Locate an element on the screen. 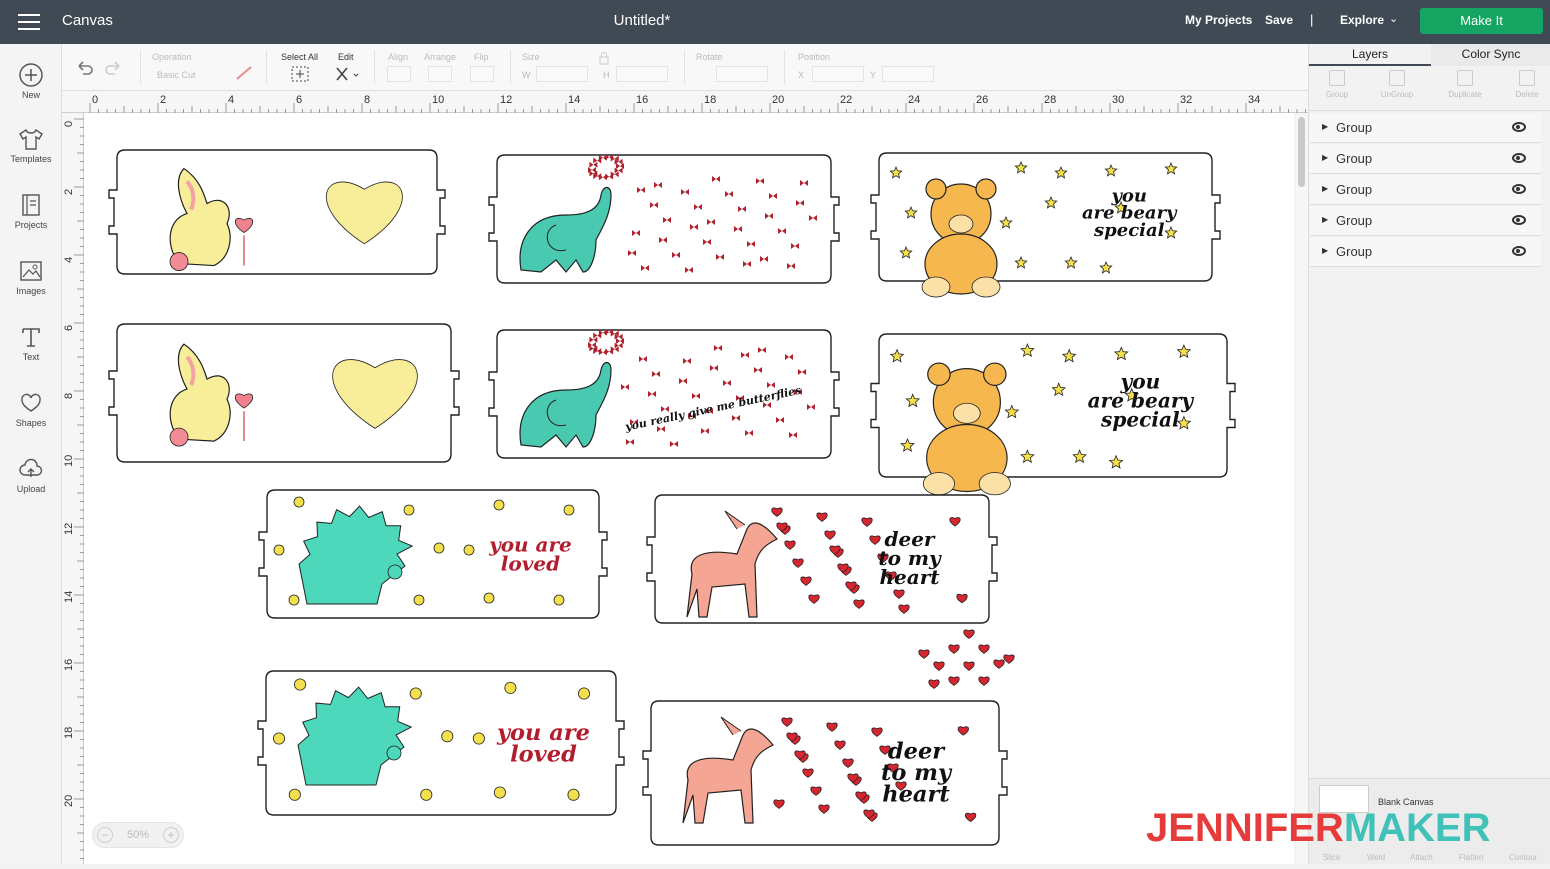 Image resolution: width=1550 pixels, height=869 pixels. bear-muzzle is located at coordinates (967, 413).